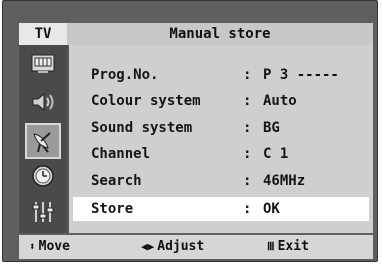 The height and width of the screenshot is (264, 382). What do you see at coordinates (43, 102) in the screenshot?
I see `sound-icon` at bounding box center [43, 102].